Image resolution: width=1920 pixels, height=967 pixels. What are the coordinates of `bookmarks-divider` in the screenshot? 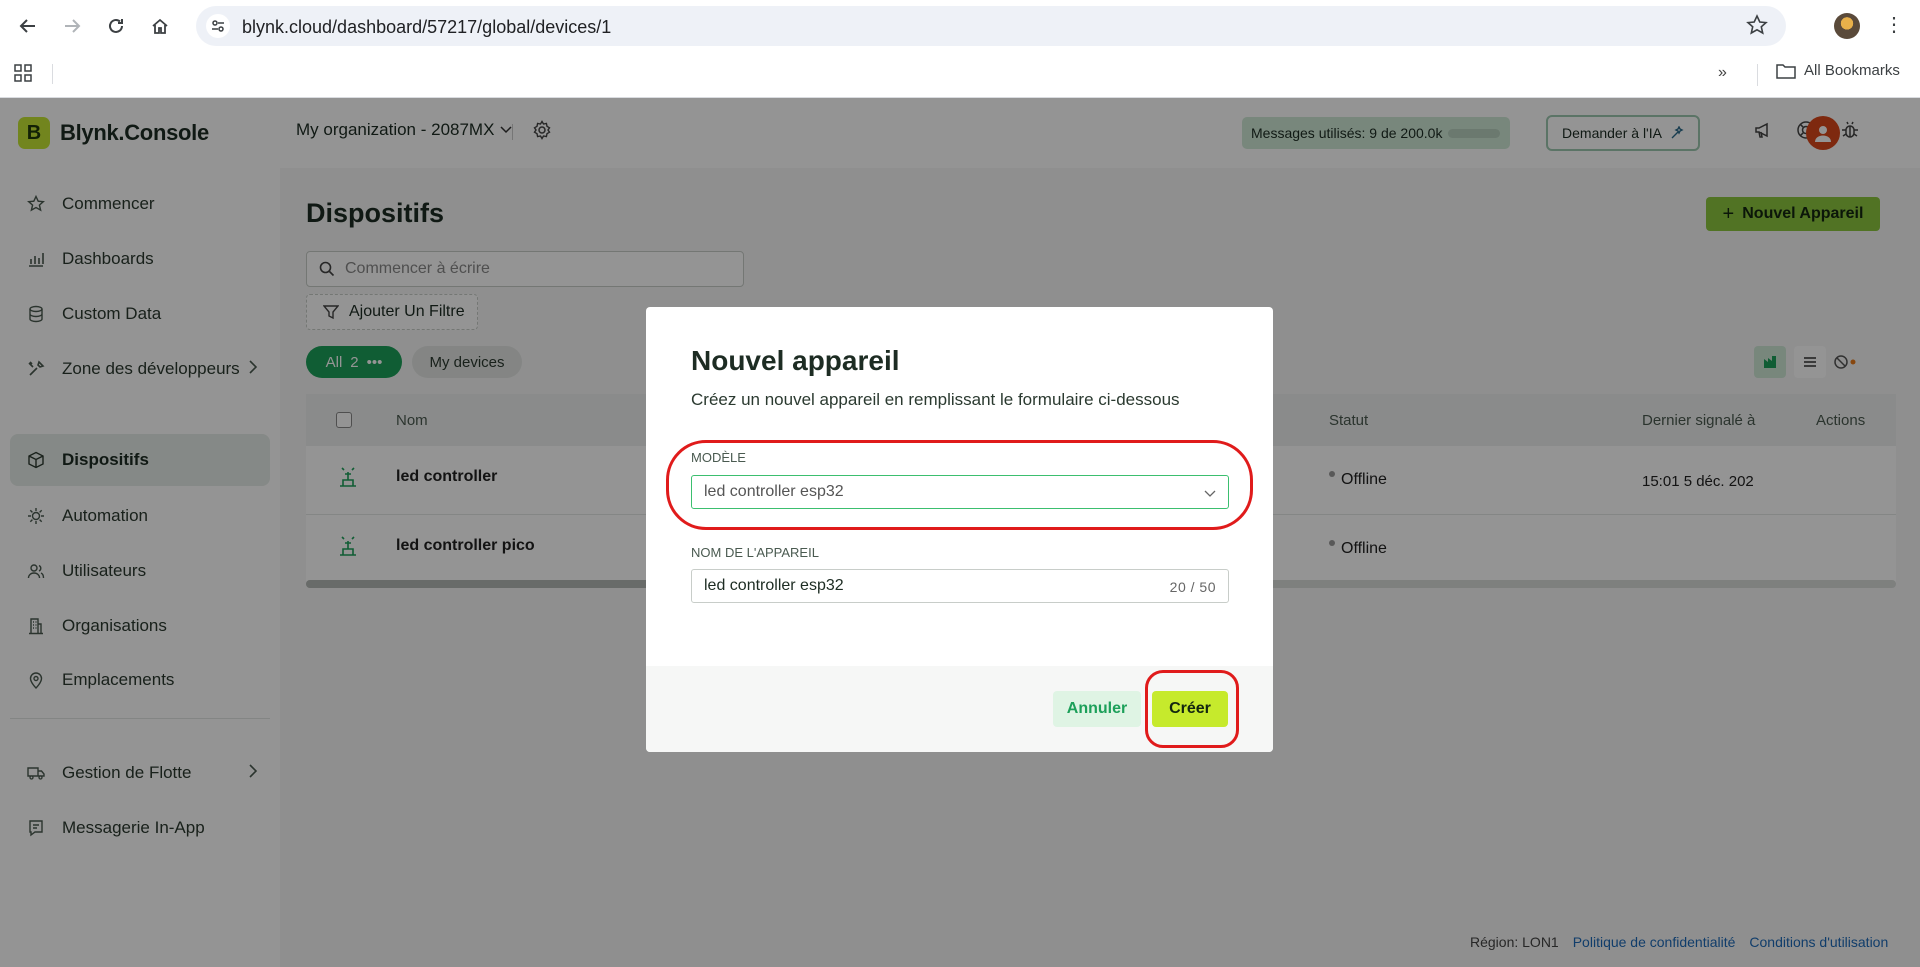 It's located at (52, 74).